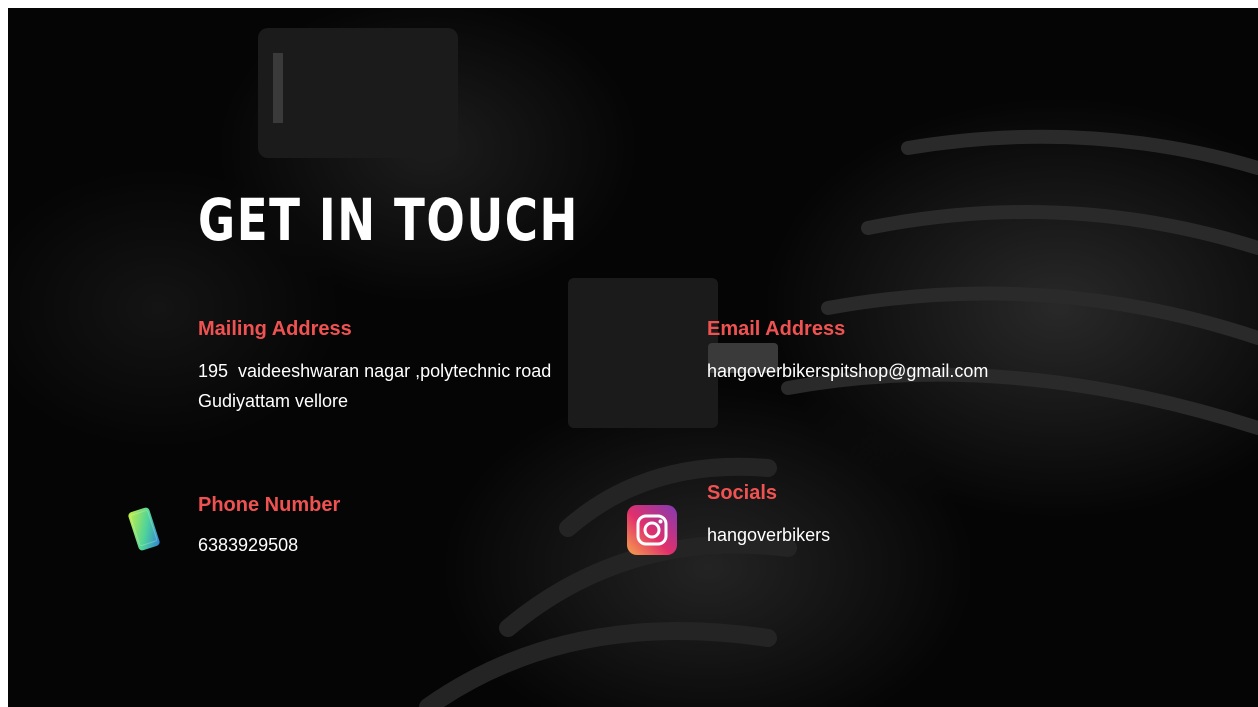 Image resolution: width=1258 pixels, height=707 pixels. What do you see at coordinates (269, 505) in the screenshot?
I see `phone-number-label: Phone Number` at bounding box center [269, 505].